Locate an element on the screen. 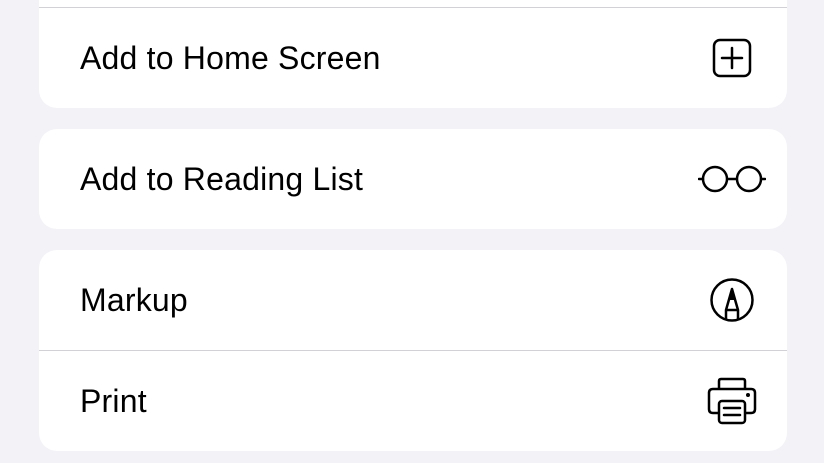 Image resolution: width=824 pixels, height=463 pixels. menu-item-label: Add to Reading List is located at coordinates (222, 178).